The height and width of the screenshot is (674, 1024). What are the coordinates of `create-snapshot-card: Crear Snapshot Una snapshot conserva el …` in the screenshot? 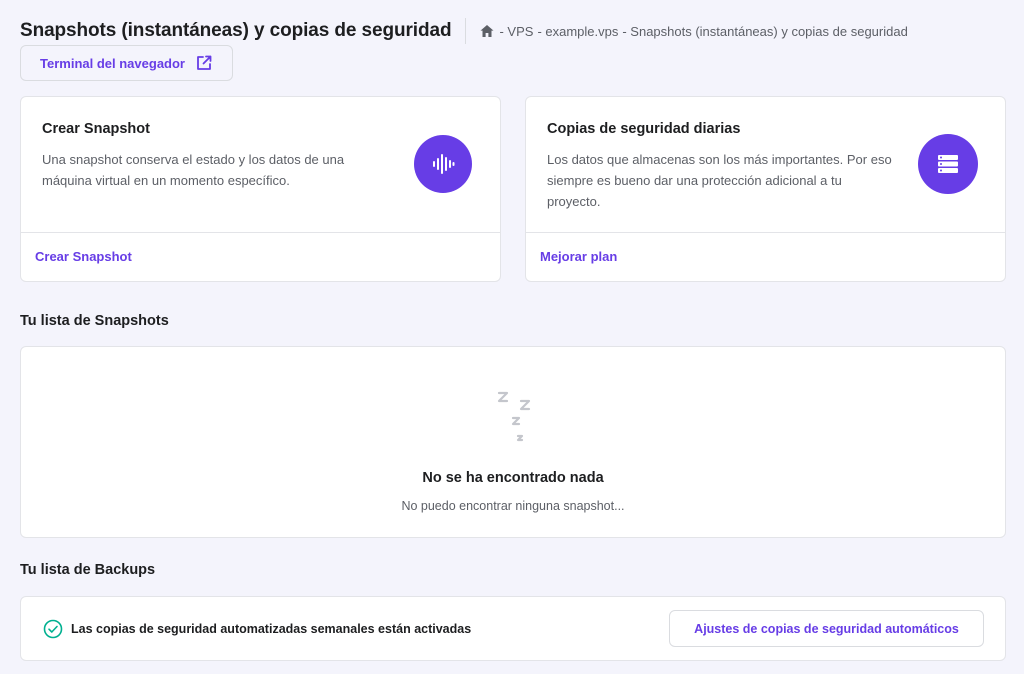 It's located at (260, 189).